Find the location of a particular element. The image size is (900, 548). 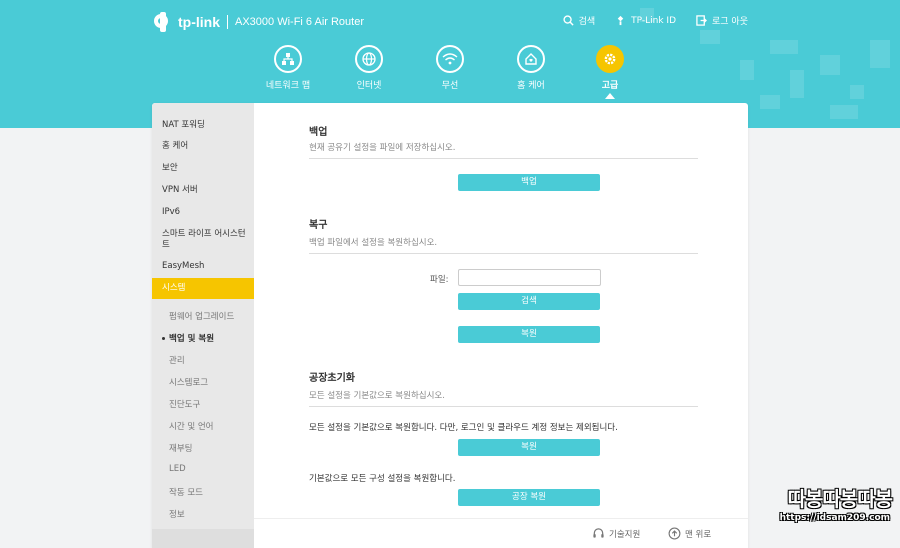

sidebar-item-smart-life: 스마트 라이프 어시스턴트 is located at coordinates (206, 240).